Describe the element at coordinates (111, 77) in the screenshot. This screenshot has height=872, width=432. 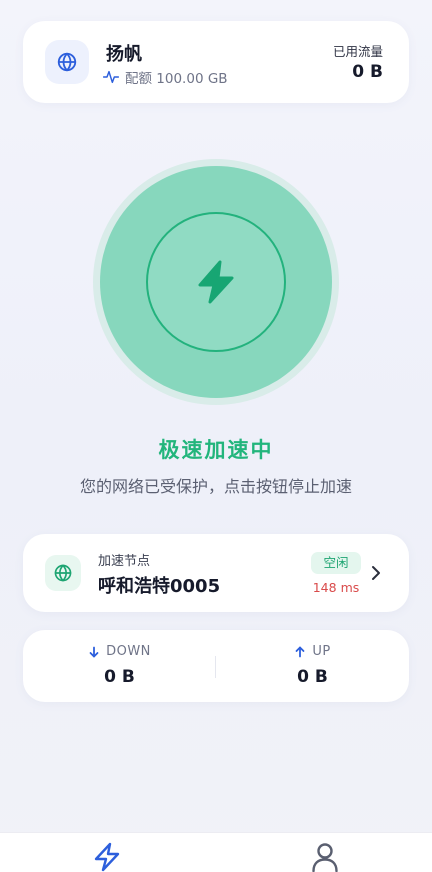
I see `activity-icon` at that location.